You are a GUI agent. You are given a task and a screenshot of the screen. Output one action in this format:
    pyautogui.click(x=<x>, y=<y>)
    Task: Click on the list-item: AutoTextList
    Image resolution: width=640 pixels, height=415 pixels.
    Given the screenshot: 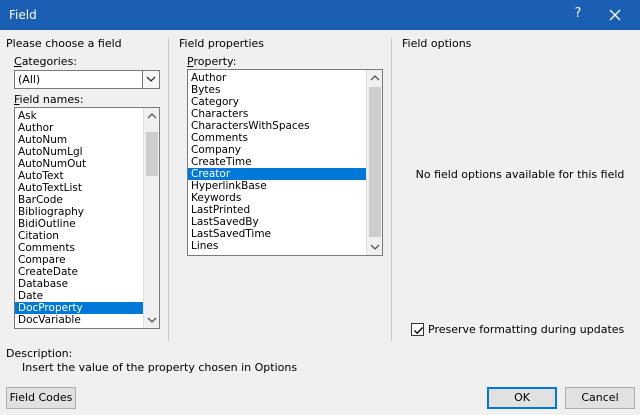 What is the action you would take?
    pyautogui.click(x=79, y=188)
    